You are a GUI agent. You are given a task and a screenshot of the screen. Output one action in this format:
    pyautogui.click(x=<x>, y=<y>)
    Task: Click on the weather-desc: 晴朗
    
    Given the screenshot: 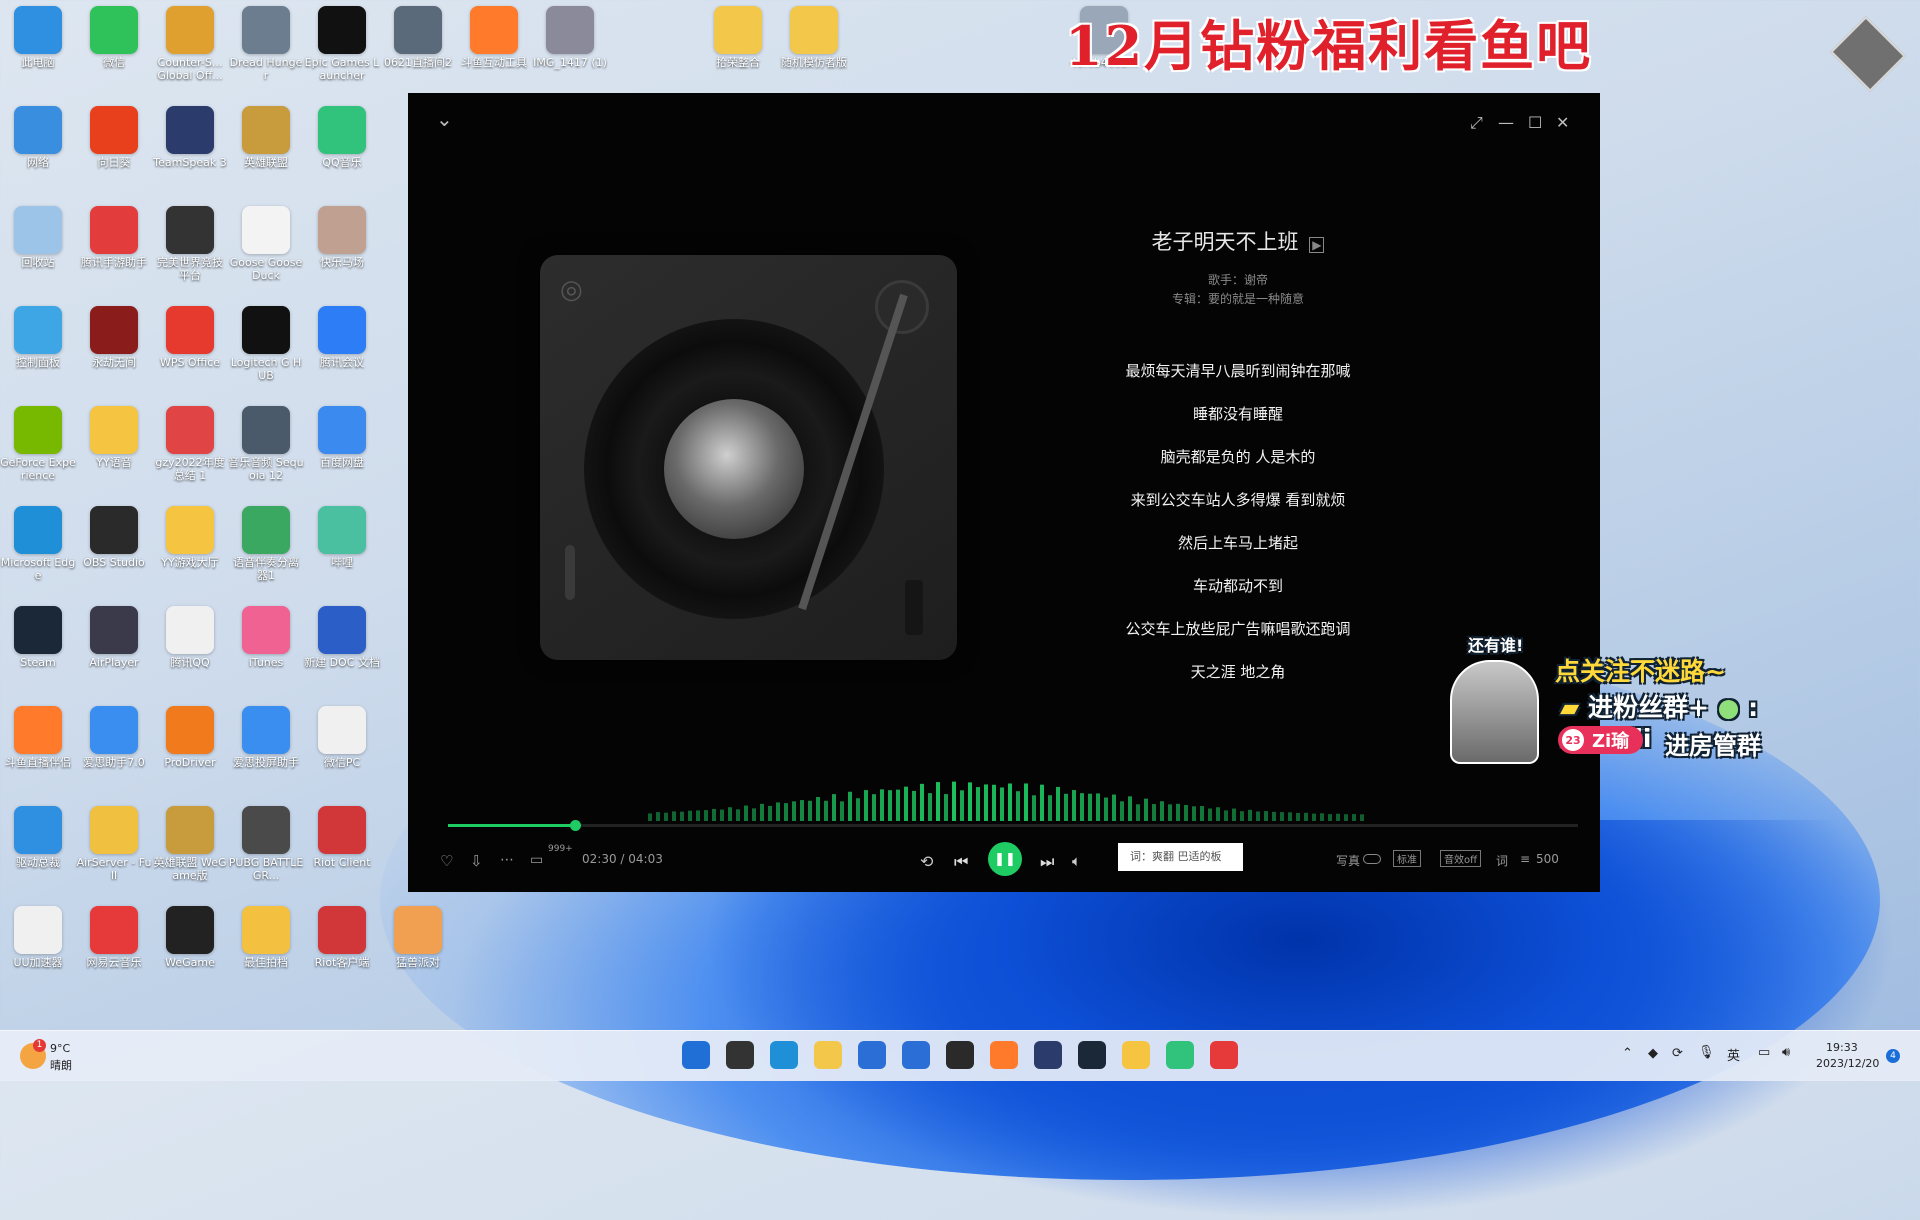 What is the action you would take?
    pyautogui.click(x=61, y=1065)
    